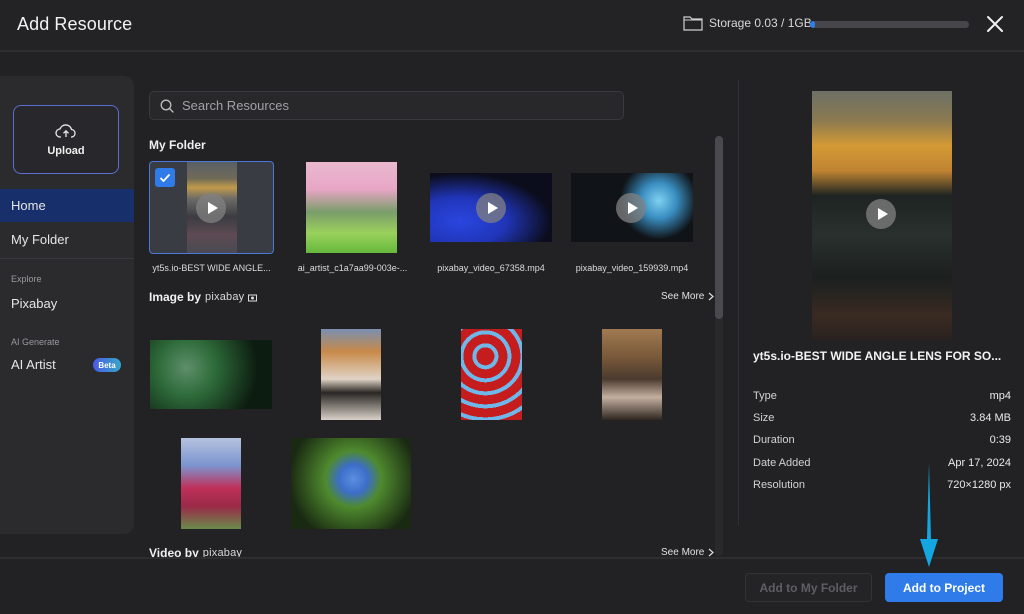 This screenshot has width=1024, height=614. Describe the element at coordinates (67, 205) in the screenshot. I see `sidebar-item-home: Home` at that location.